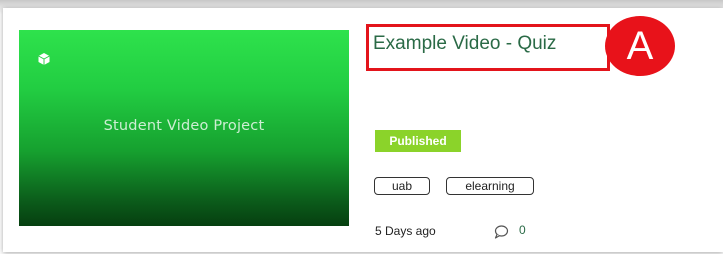 The image size is (723, 254). What do you see at coordinates (44, 59) in the screenshot?
I see `cube-icon` at bounding box center [44, 59].